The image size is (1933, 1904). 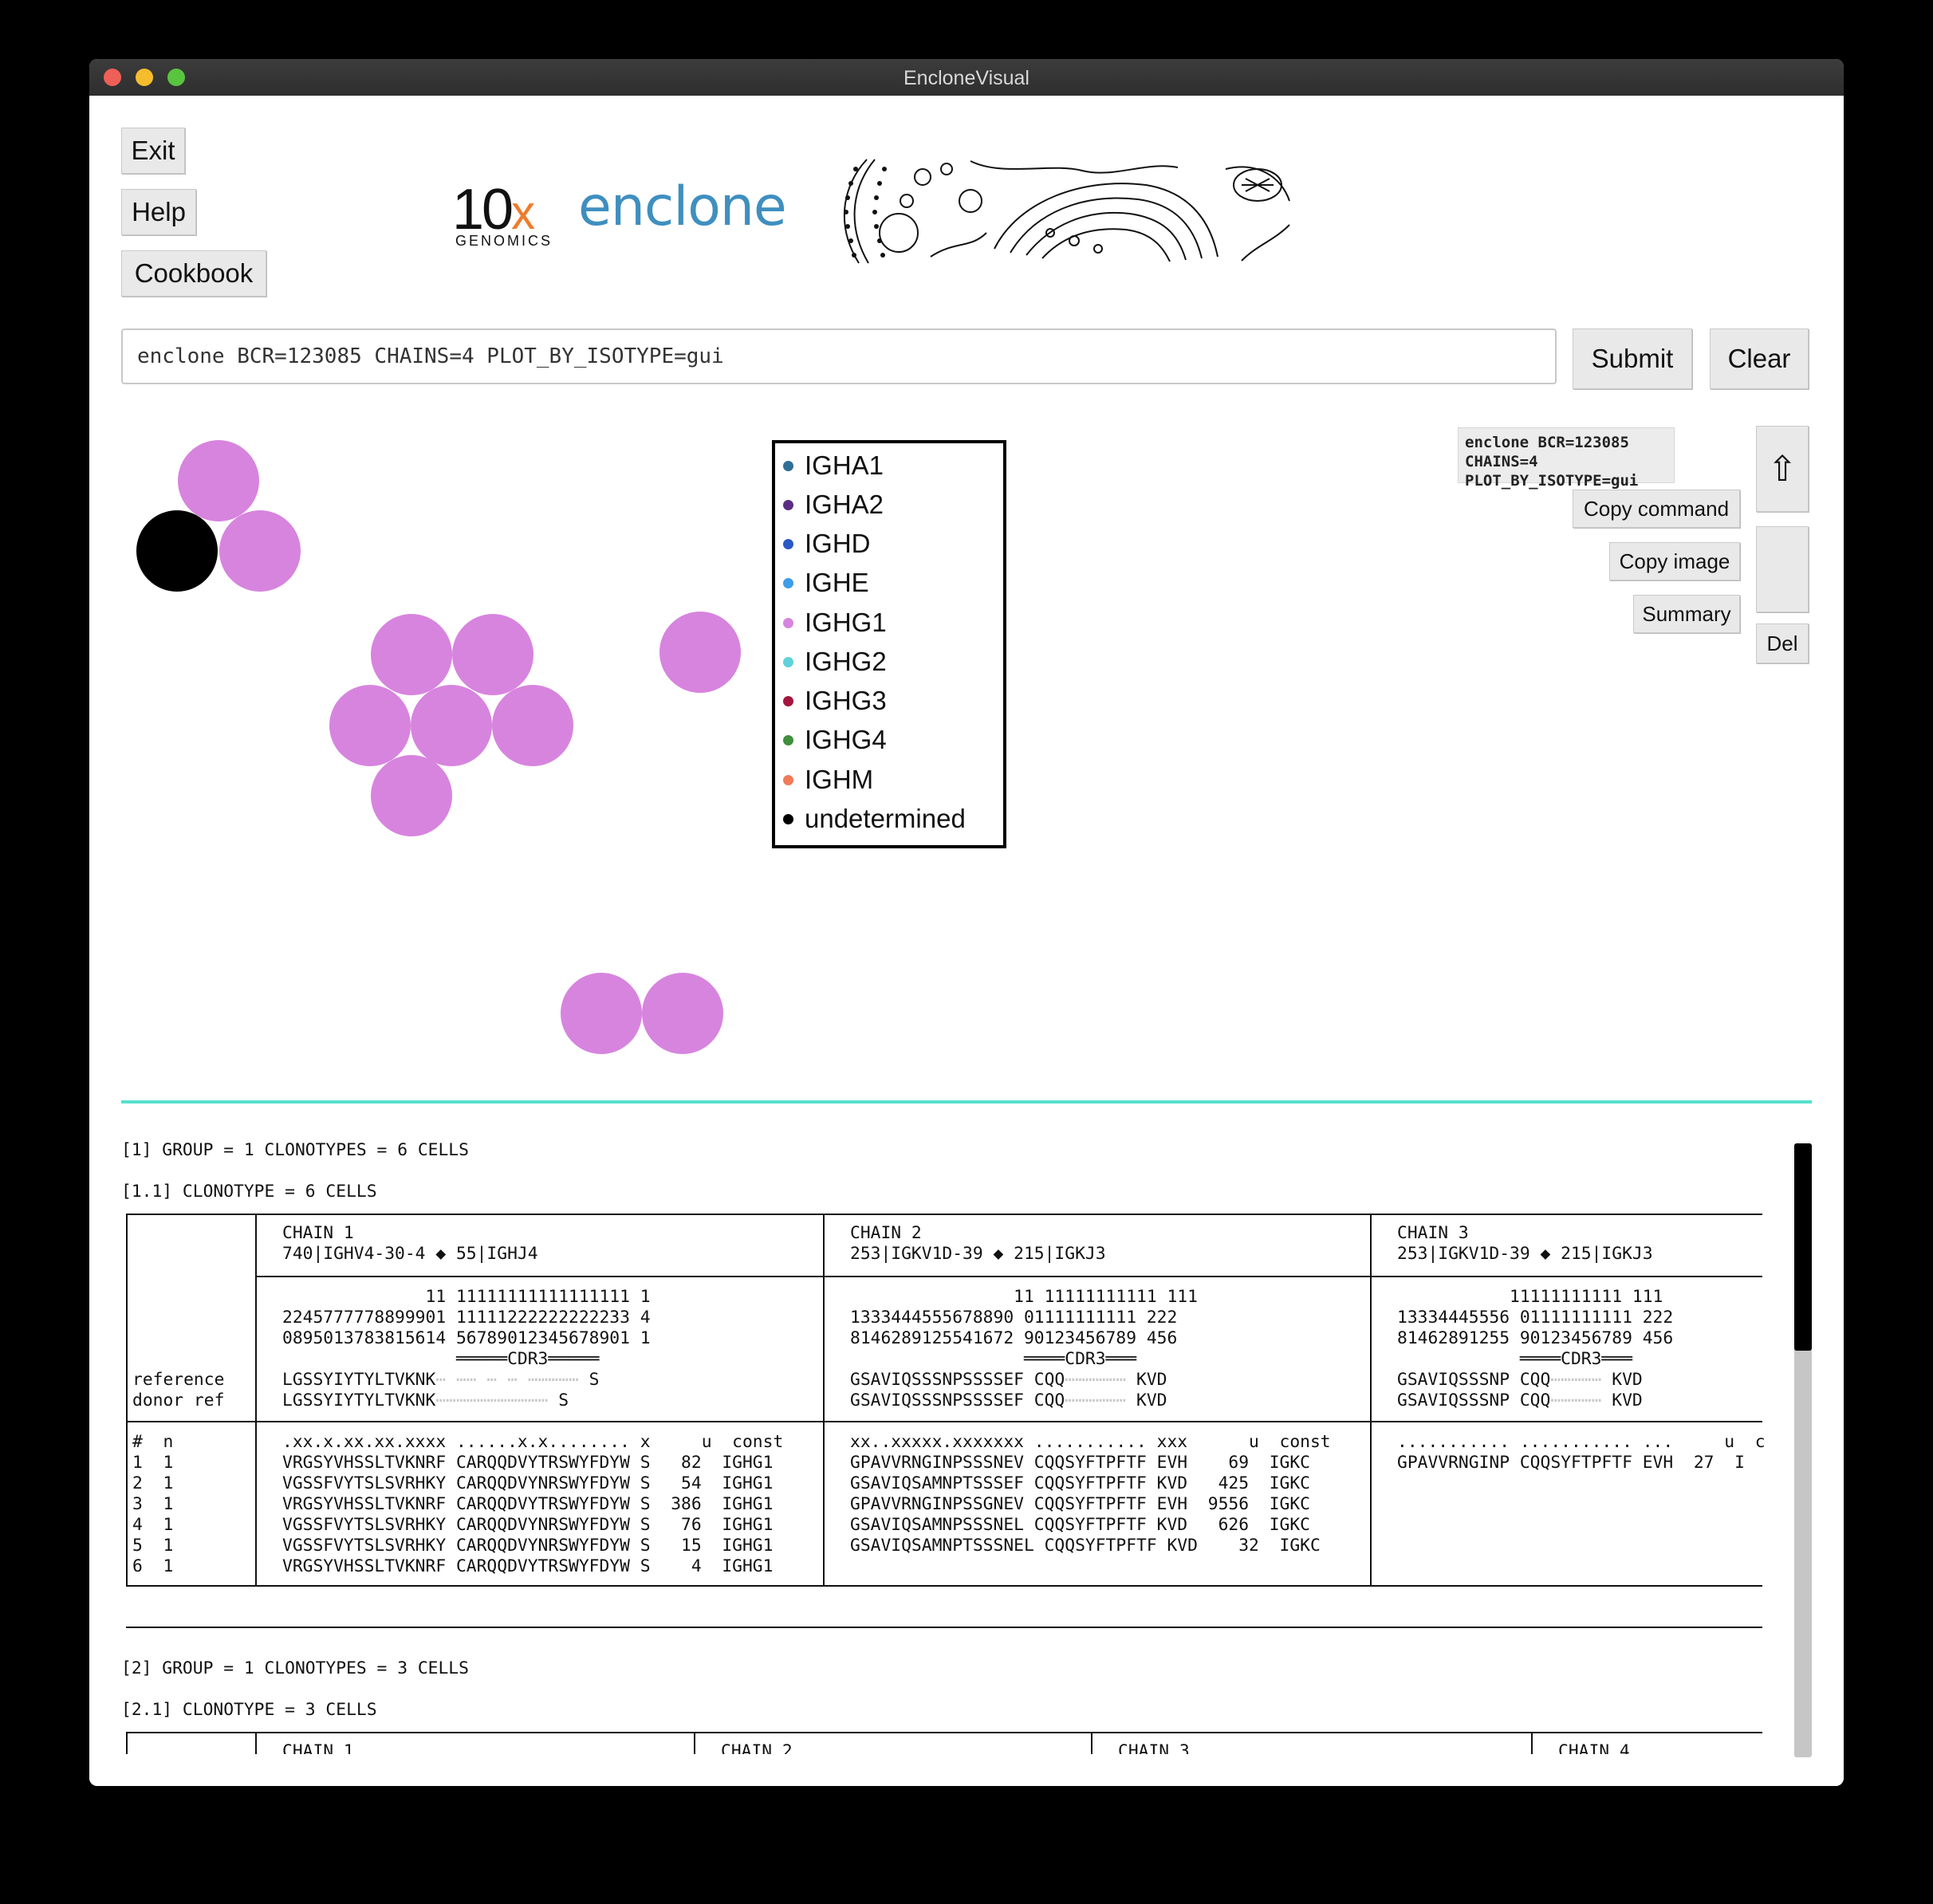 I want to click on reference-chain2: GSAVIQSSSNPSSSSEF CQQ⋯⋯⋯⋯⋯⋯ KVD, so click(x=1008, y=1380).